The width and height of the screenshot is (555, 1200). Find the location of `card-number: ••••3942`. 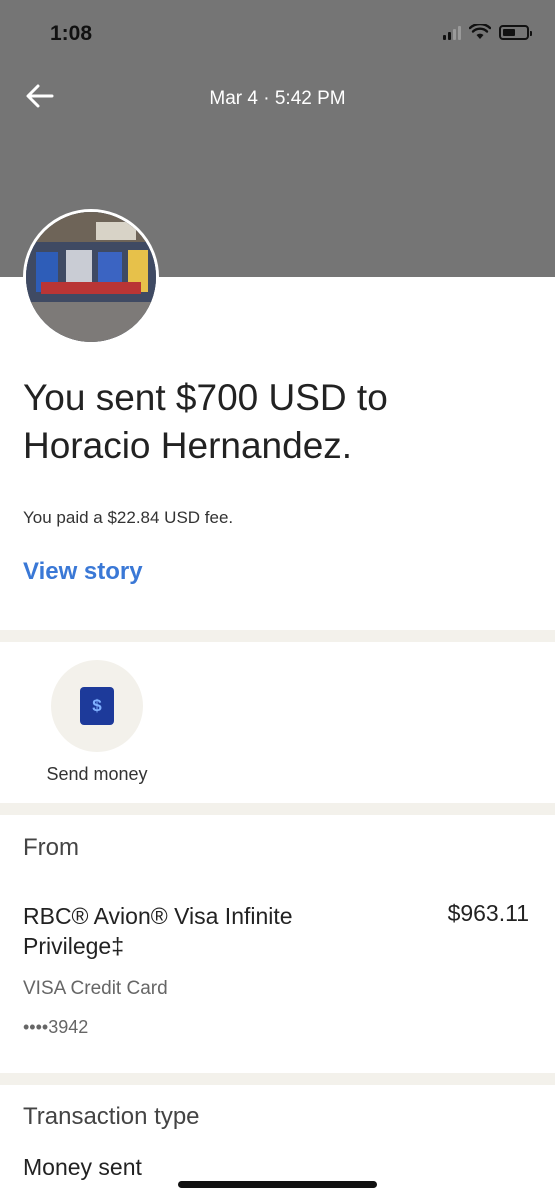

card-number: ••••3942 is located at coordinates (56, 1027).